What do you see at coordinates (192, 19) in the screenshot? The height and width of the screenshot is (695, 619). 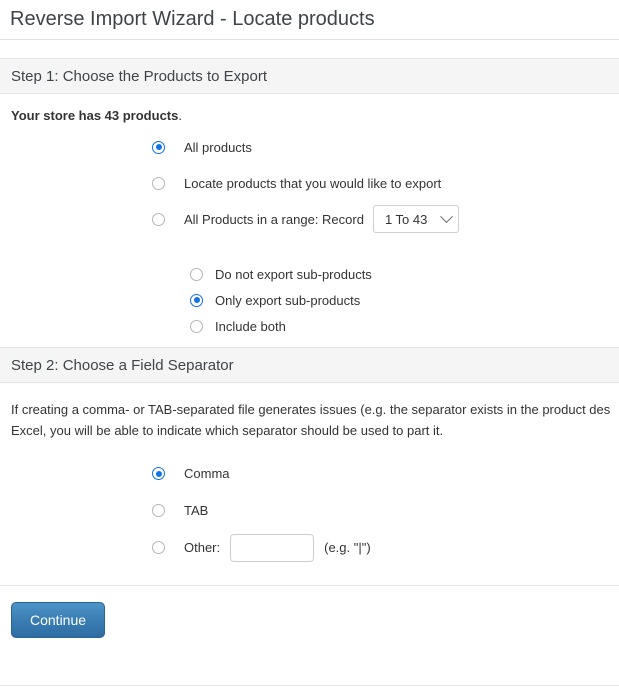 I see `page-title-text: Reverse Import Wizard - Locate products` at bounding box center [192, 19].